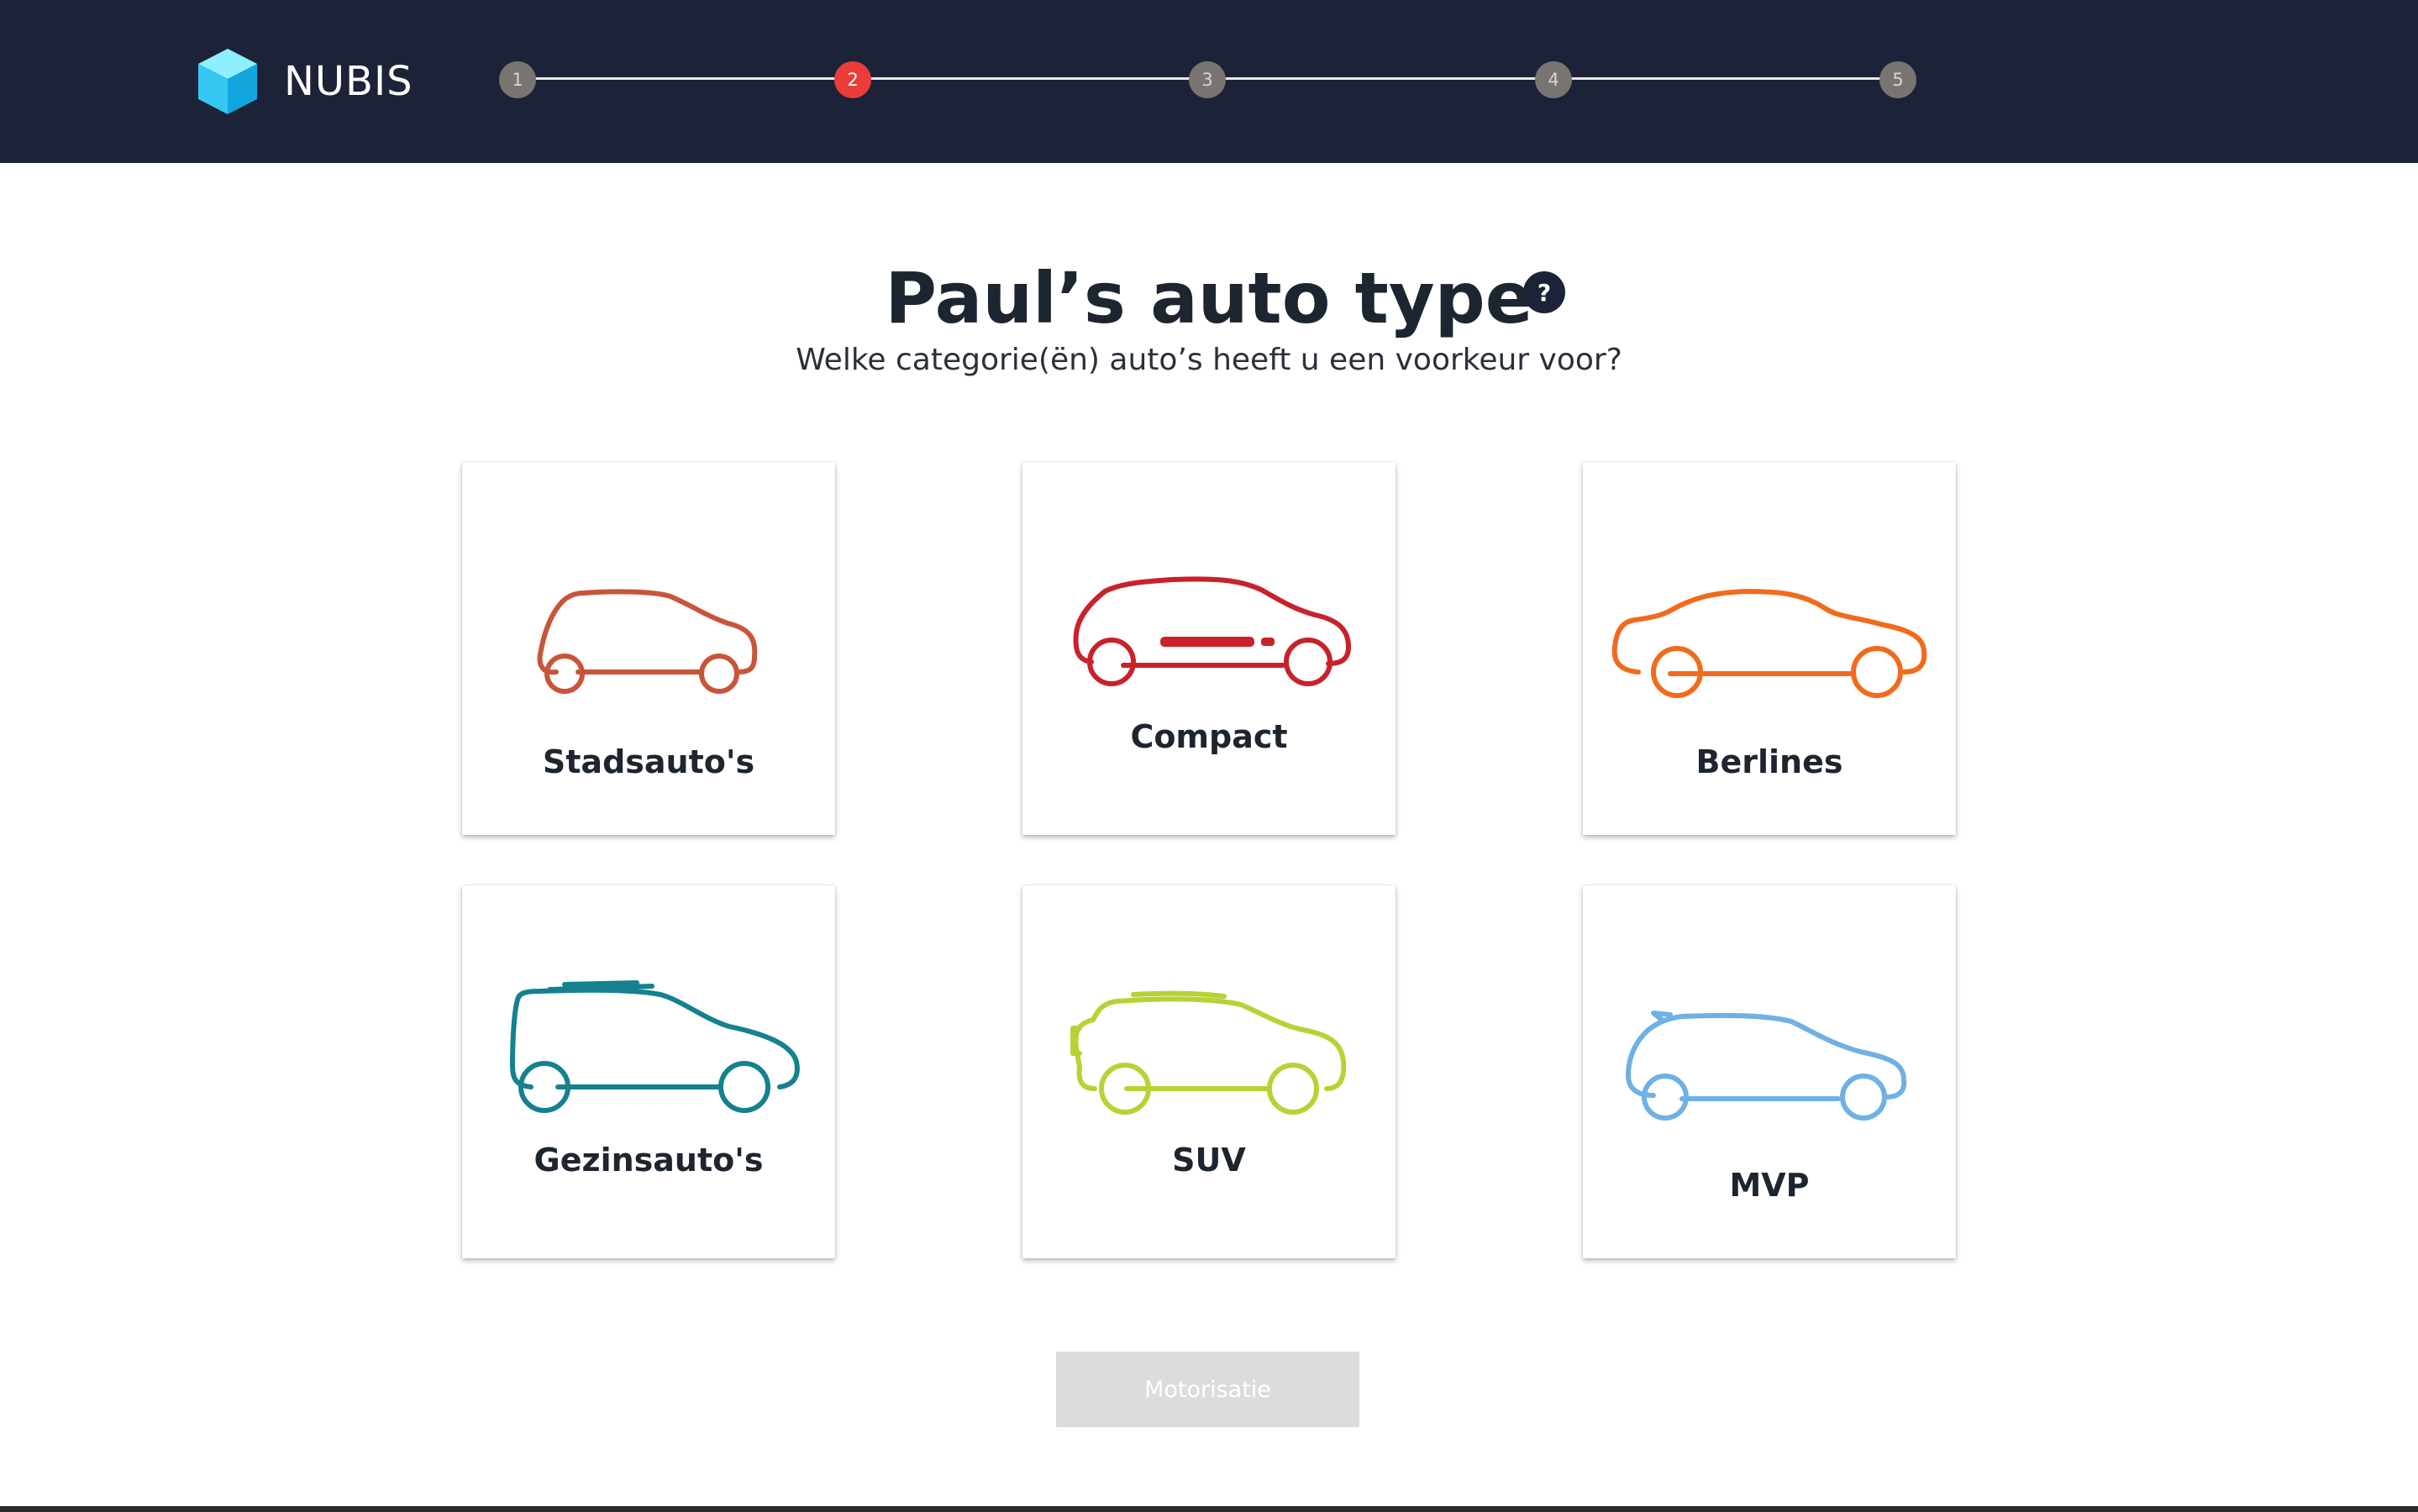 The width and height of the screenshot is (2418, 1512). I want to click on category-card-berlines: Berlines, so click(1769, 648).